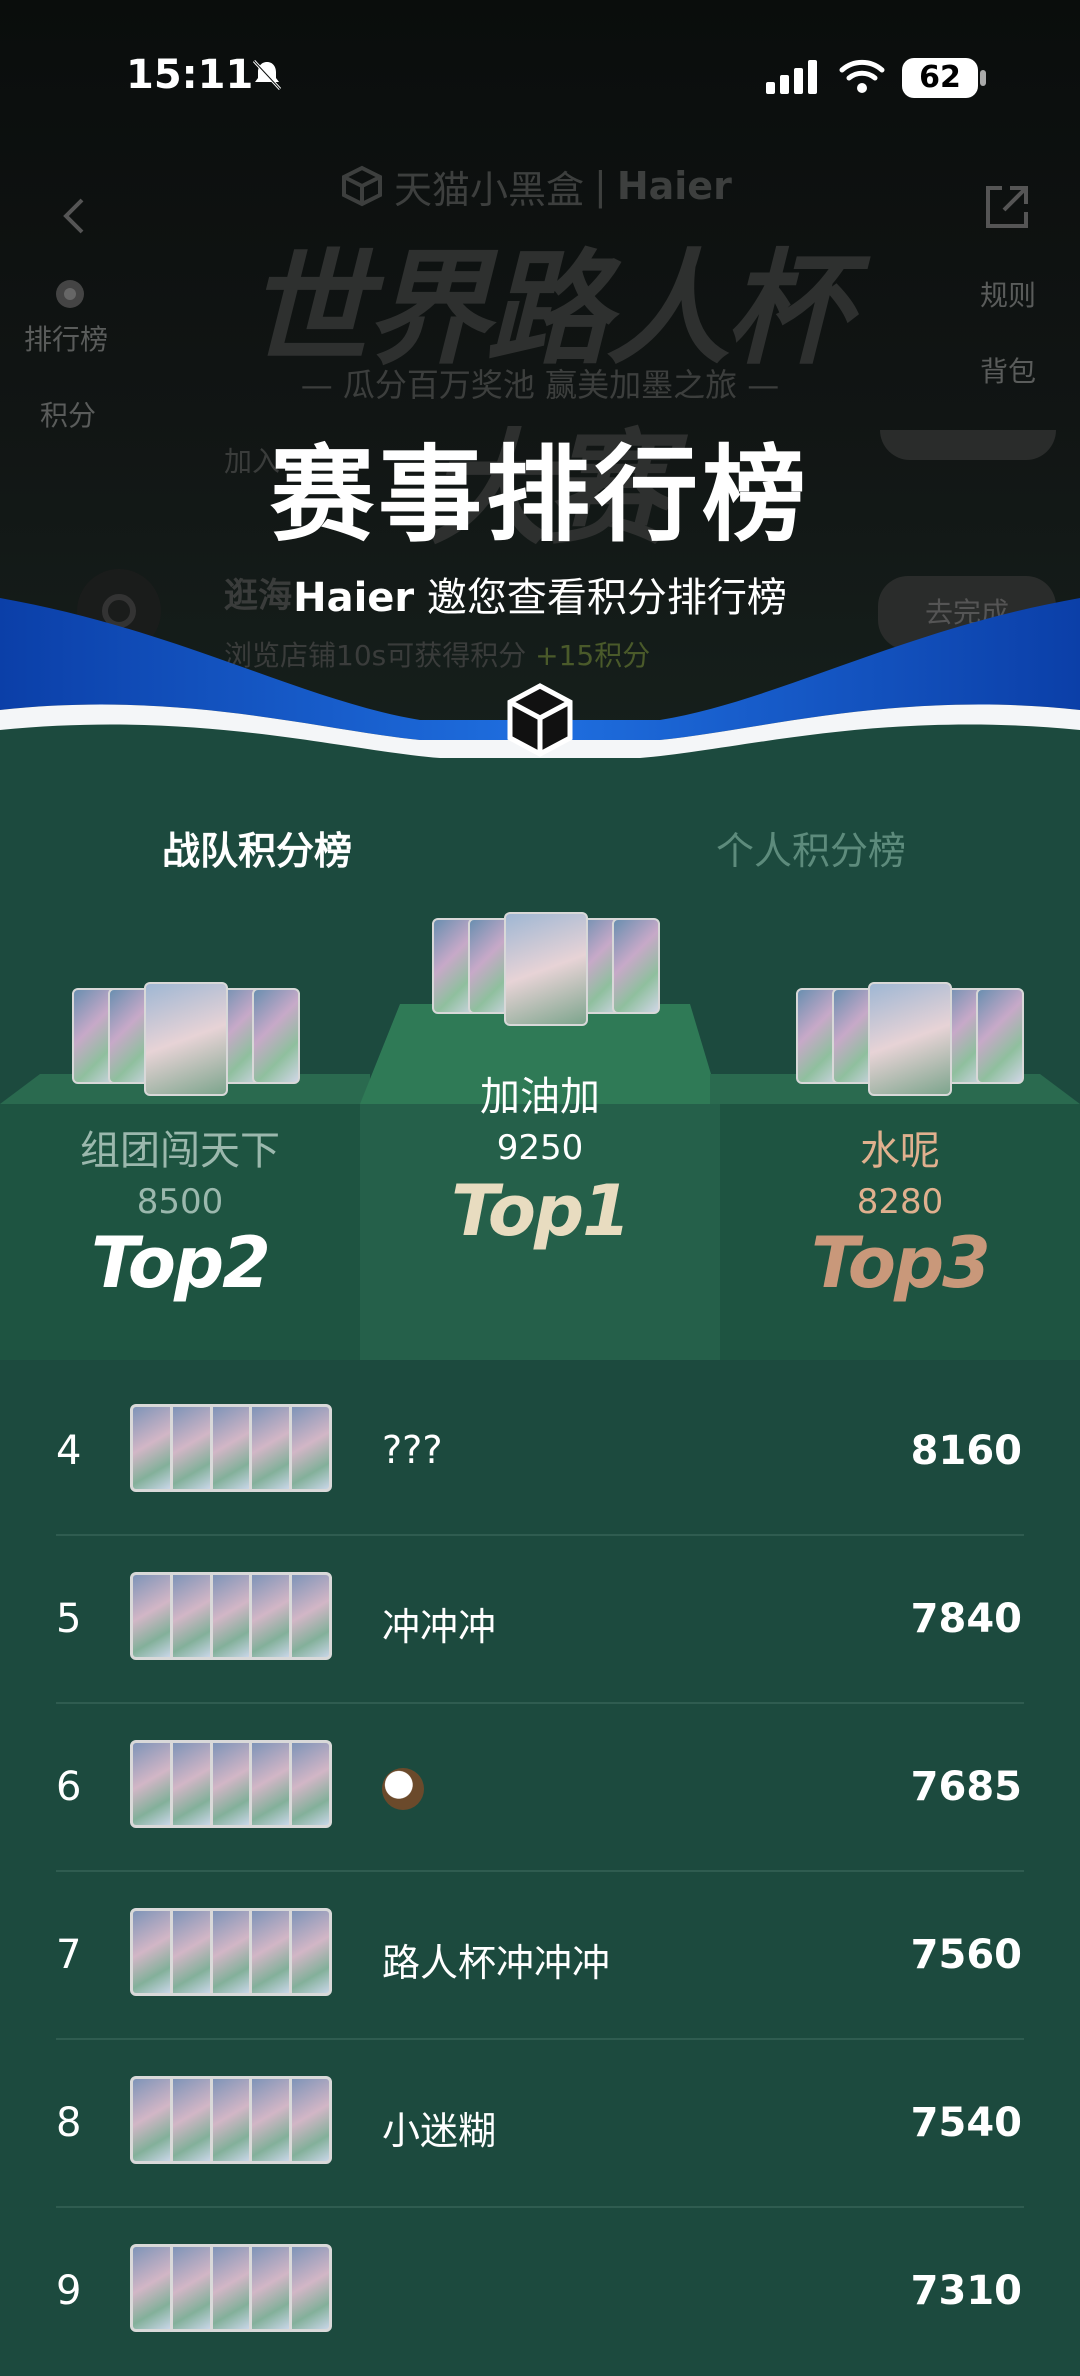 This screenshot has width=1080, height=2376. I want to click on tmall-box-logo-icon, so click(362, 186).